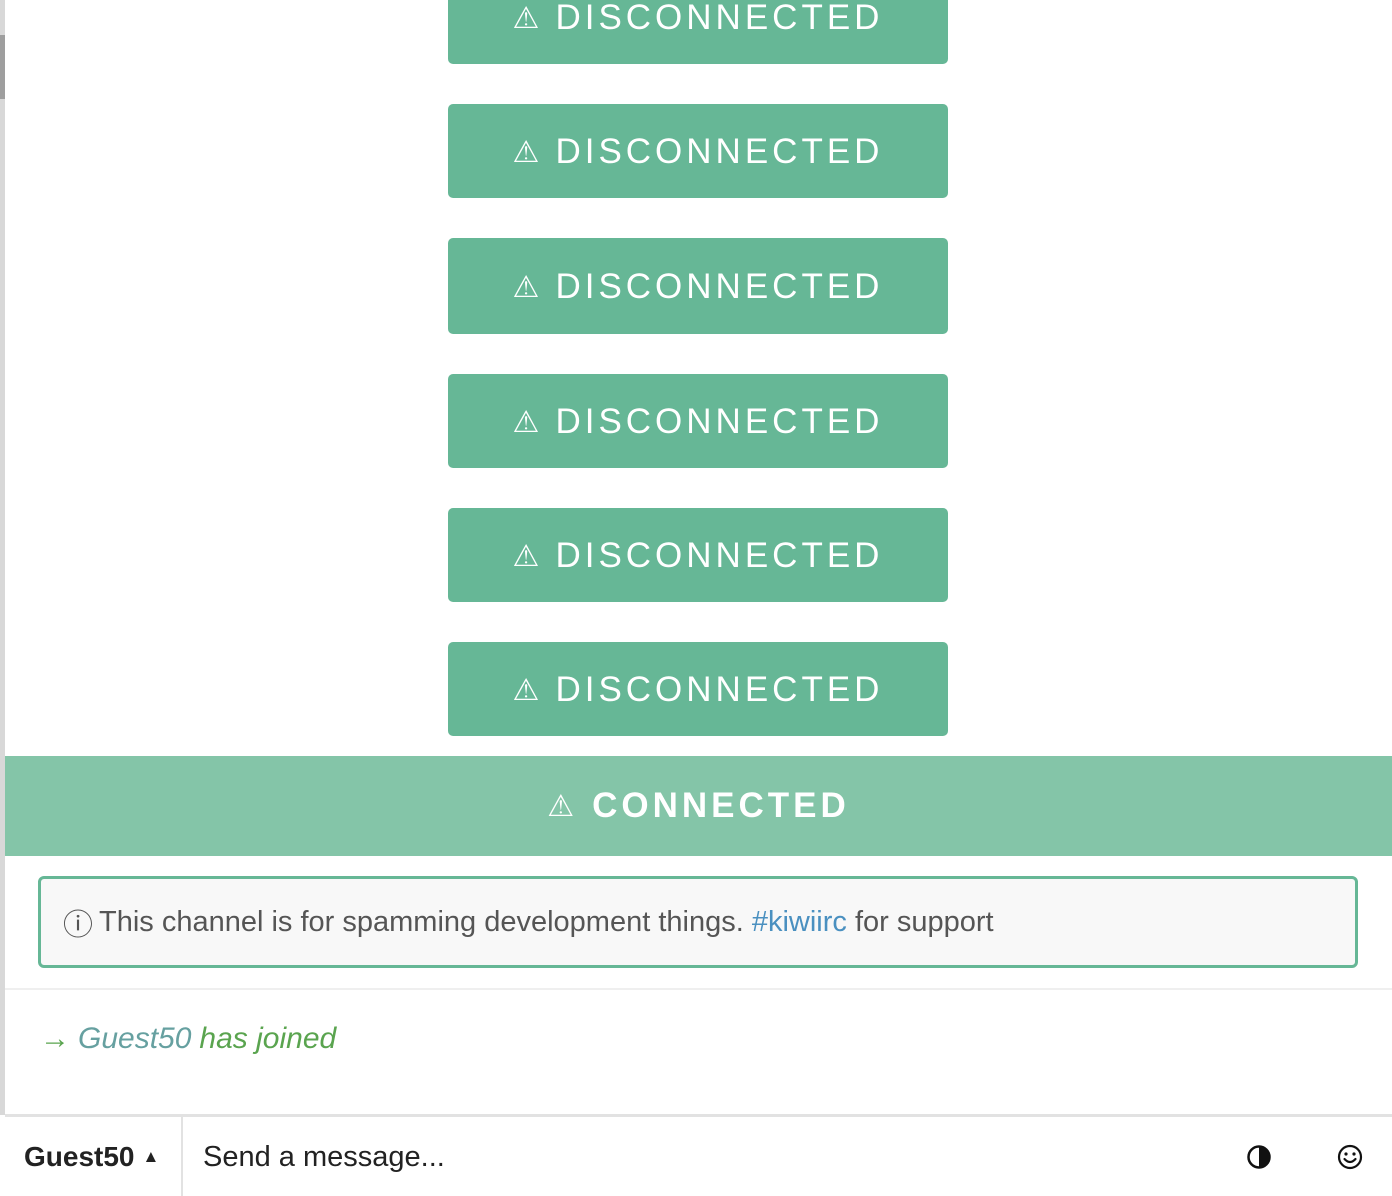 The image size is (1392, 1196). I want to click on message-text: has joined, so click(268, 1038).